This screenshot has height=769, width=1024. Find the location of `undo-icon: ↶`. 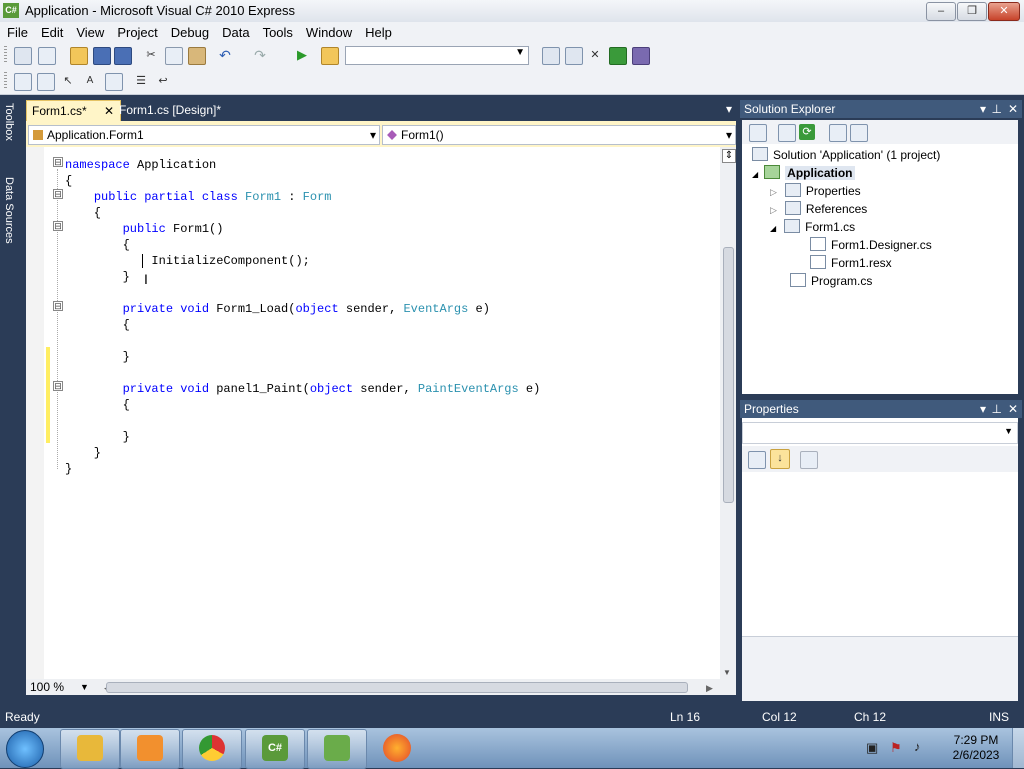

undo-icon: ↶ is located at coordinates (225, 55).